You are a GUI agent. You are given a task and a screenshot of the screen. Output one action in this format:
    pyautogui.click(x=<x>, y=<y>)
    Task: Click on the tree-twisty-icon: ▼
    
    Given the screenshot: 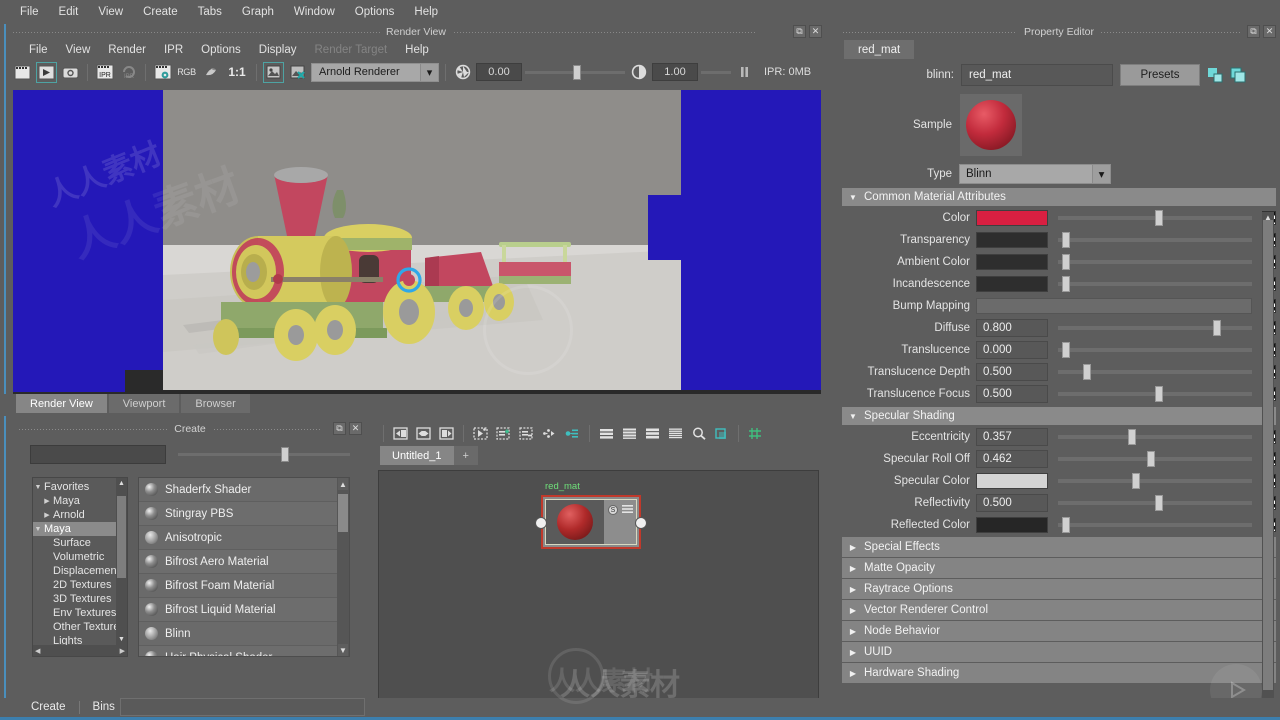 What is the action you would take?
    pyautogui.click(x=38, y=529)
    